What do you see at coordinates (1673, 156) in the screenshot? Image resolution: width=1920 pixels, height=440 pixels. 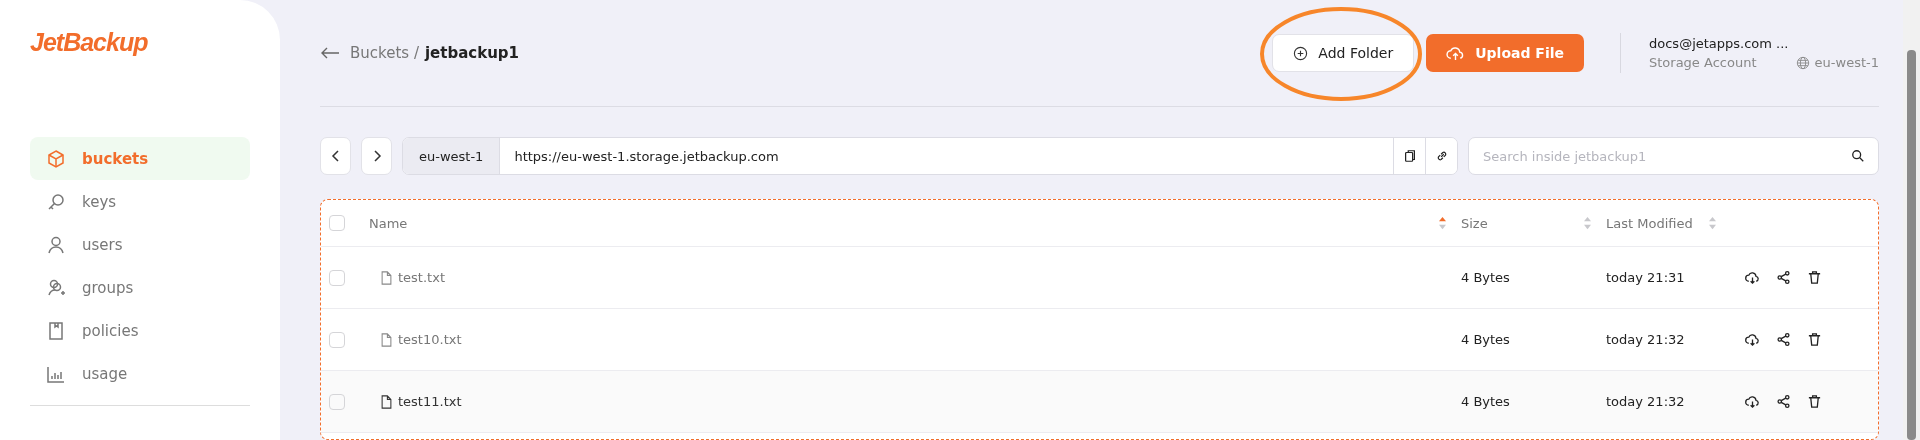 I see `search-field: Search inside jetbackup1` at bounding box center [1673, 156].